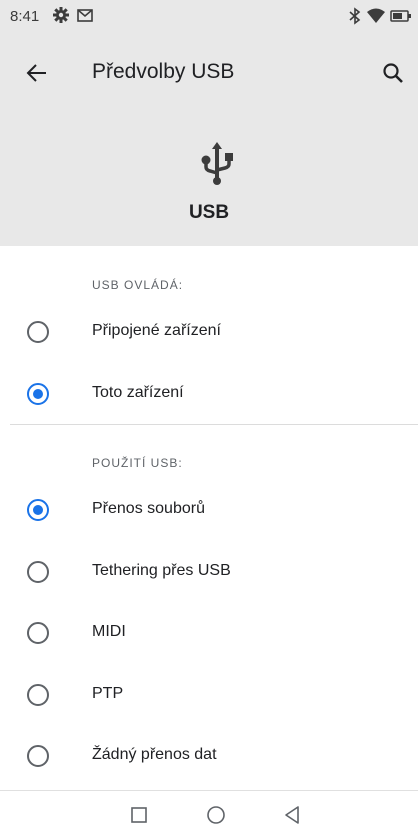 The image size is (418, 839). Describe the element at coordinates (214, 424) in the screenshot. I see `section-divider` at that location.